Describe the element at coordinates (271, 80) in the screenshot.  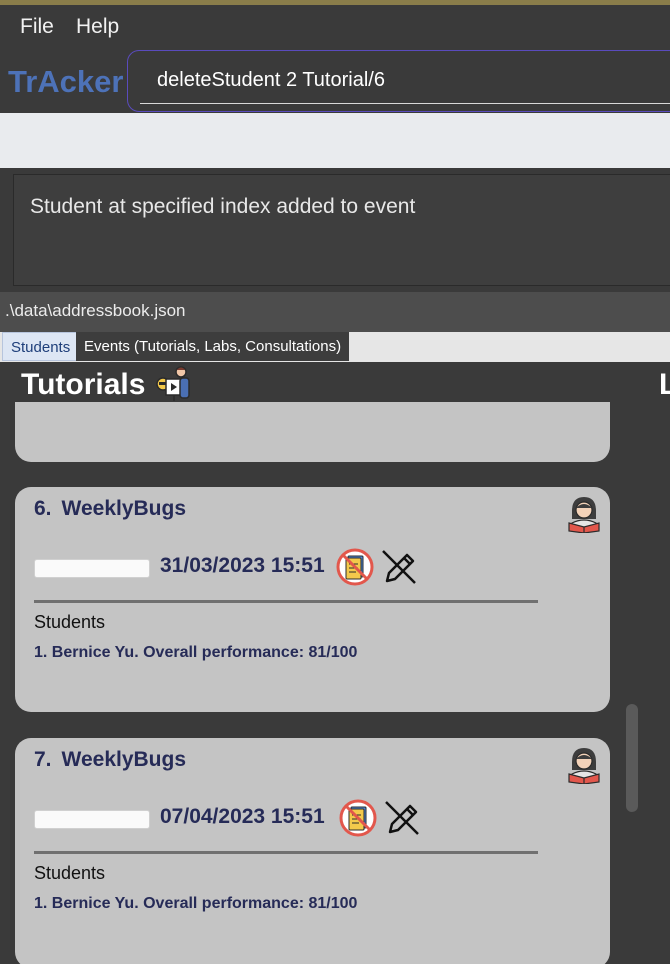
I see `command-input: deleteStudent 2 Tutorial/6` at that location.